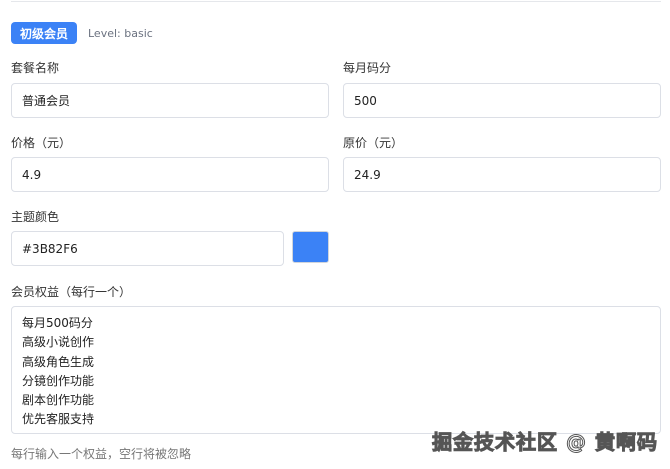 The image size is (670, 469). Describe the element at coordinates (58, 380) in the screenshot. I see `benefit-line: 分镜创作功能` at that location.